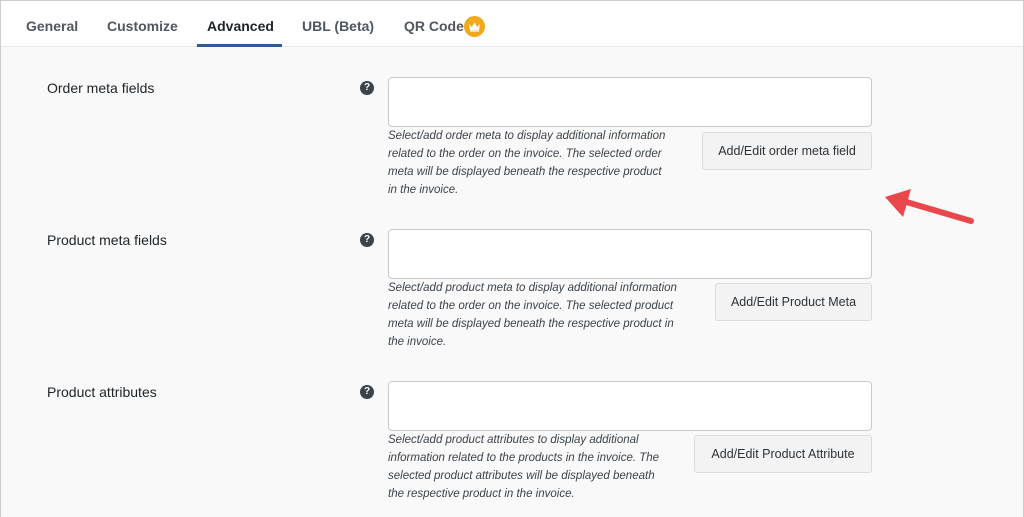 The image size is (1024, 517). What do you see at coordinates (474, 26) in the screenshot?
I see `crown-icon` at bounding box center [474, 26].